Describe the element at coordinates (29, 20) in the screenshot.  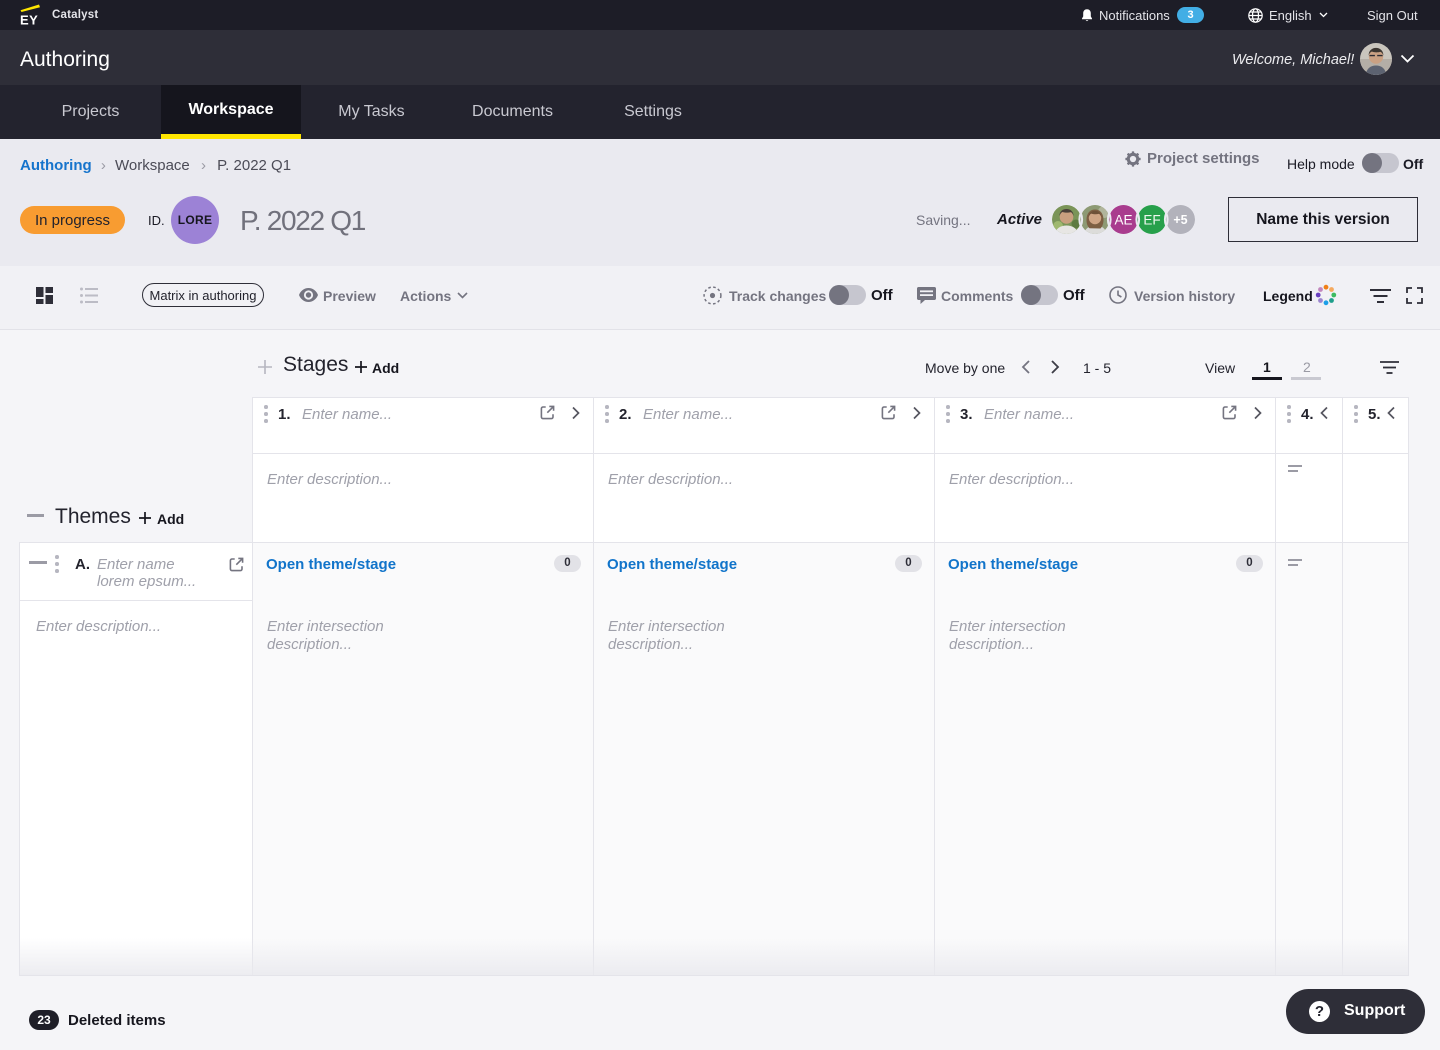
I see `svg-text: EY` at that location.